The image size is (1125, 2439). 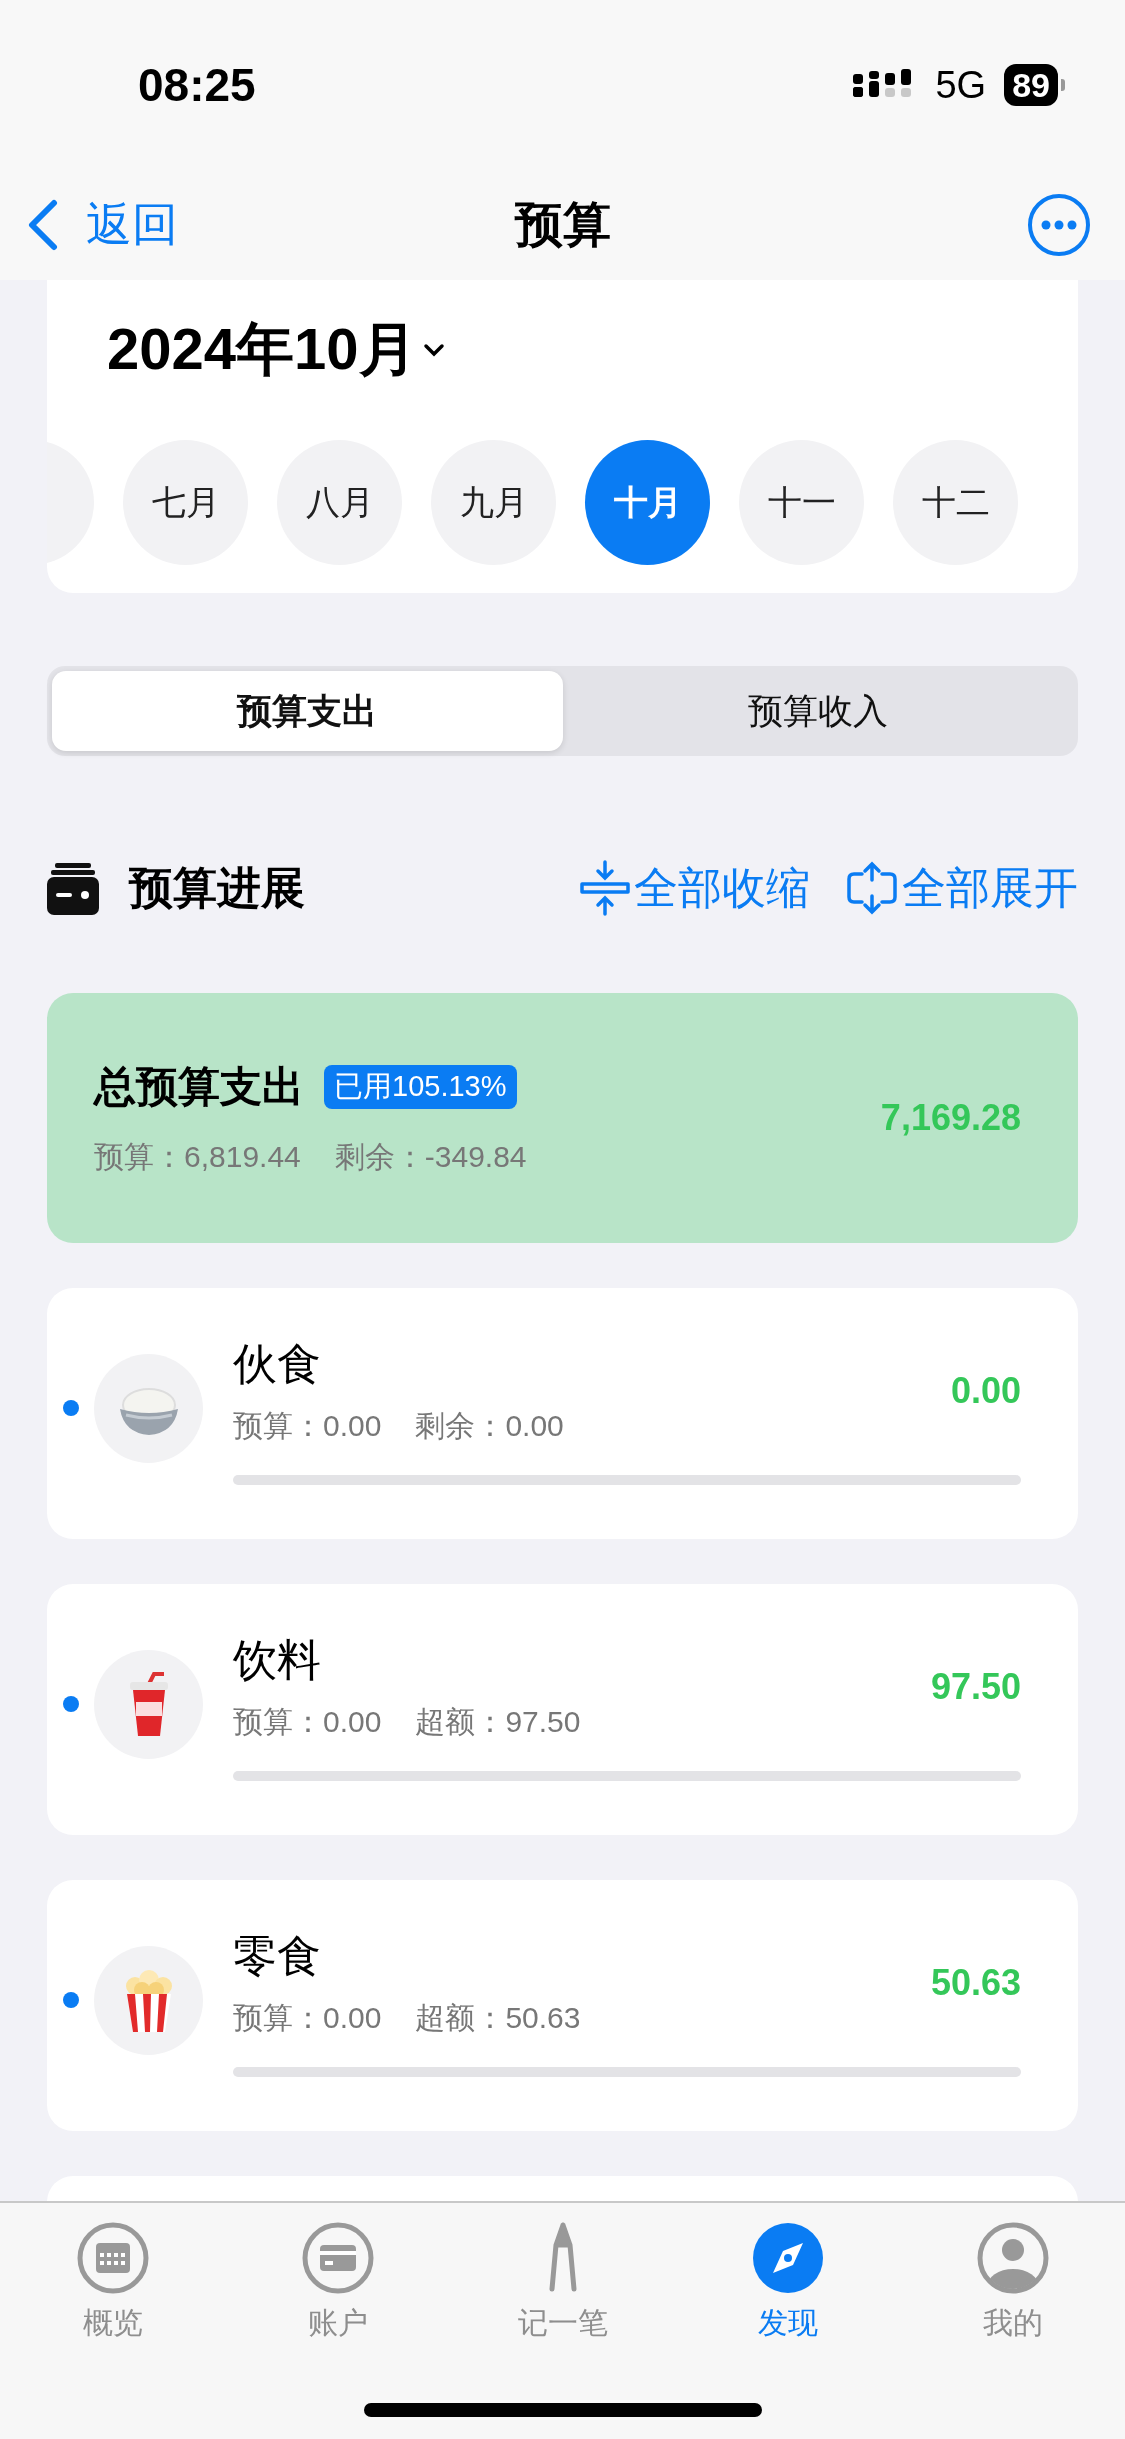 I want to click on usage-badge: 已用105.13%, so click(x=420, y=1086).